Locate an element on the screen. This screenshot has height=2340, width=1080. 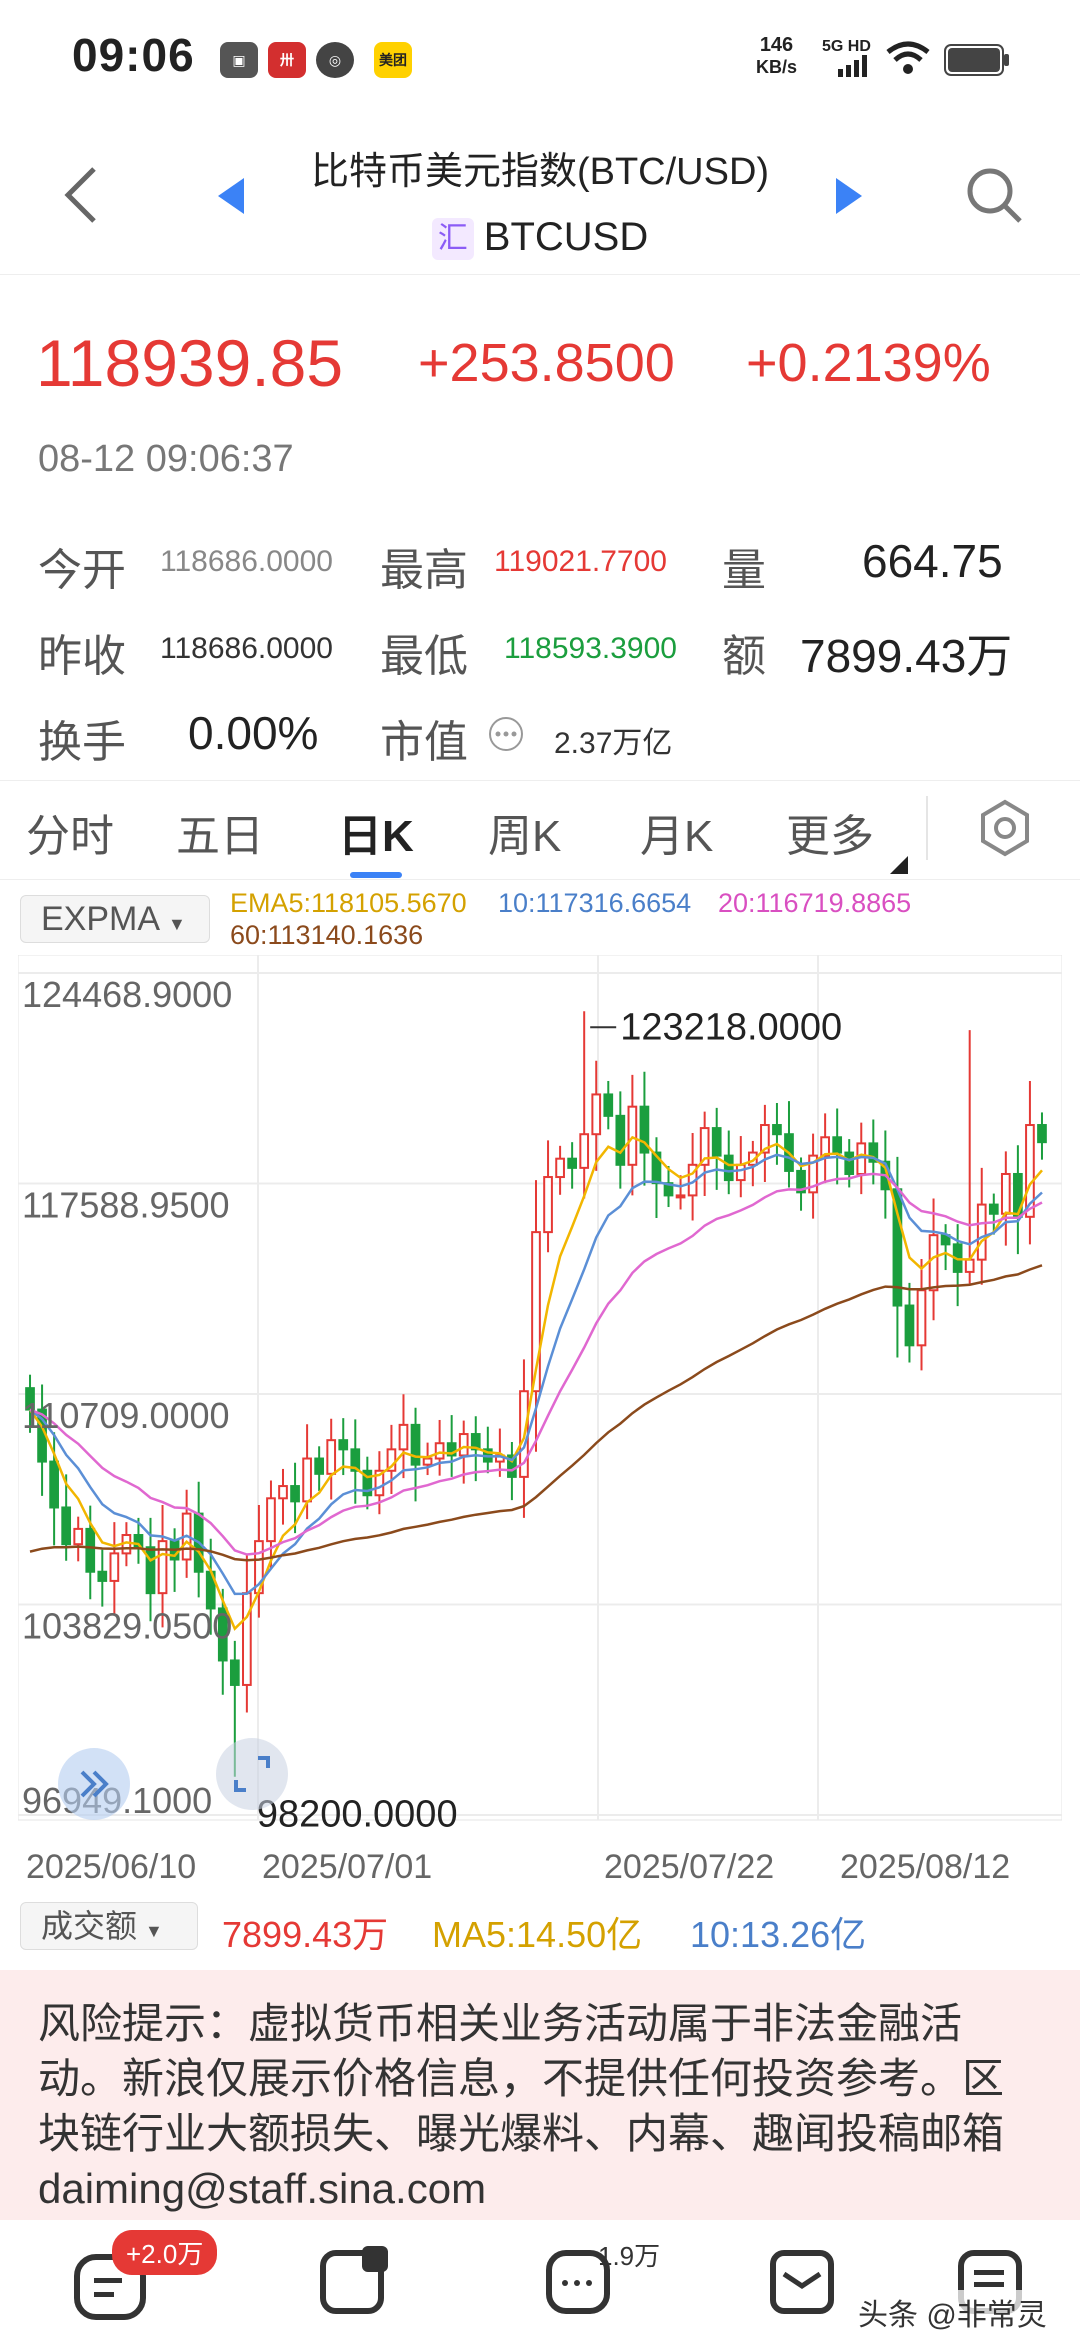
signal-icon is located at coordinates (852, 66).